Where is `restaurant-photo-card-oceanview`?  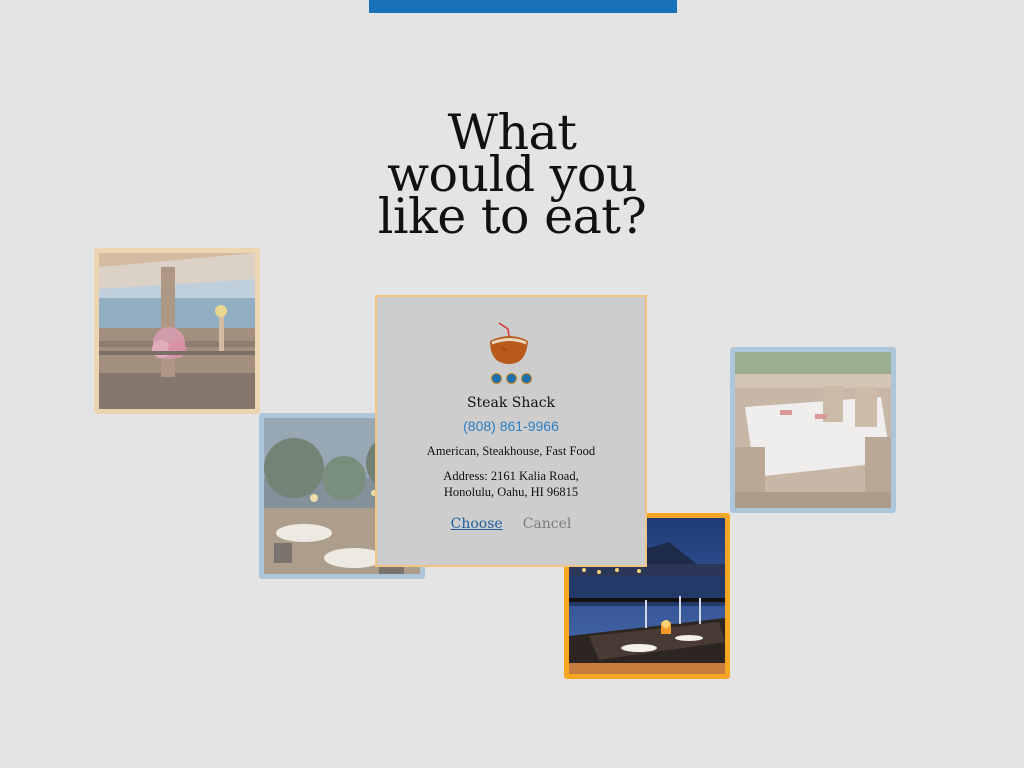
restaurant-photo-card-oceanview is located at coordinates (177, 331).